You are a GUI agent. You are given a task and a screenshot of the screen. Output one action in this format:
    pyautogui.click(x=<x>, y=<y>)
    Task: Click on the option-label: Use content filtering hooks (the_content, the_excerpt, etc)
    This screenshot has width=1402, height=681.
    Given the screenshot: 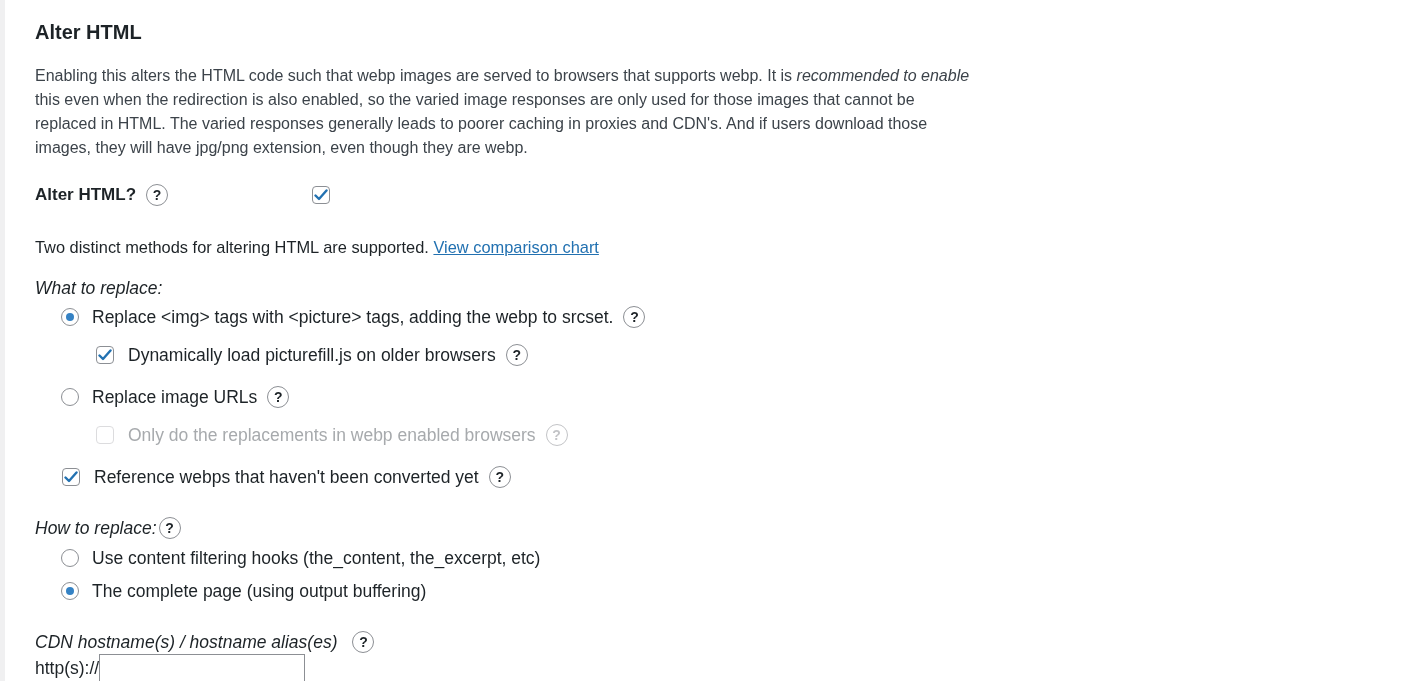 What is the action you would take?
    pyautogui.click(x=316, y=558)
    